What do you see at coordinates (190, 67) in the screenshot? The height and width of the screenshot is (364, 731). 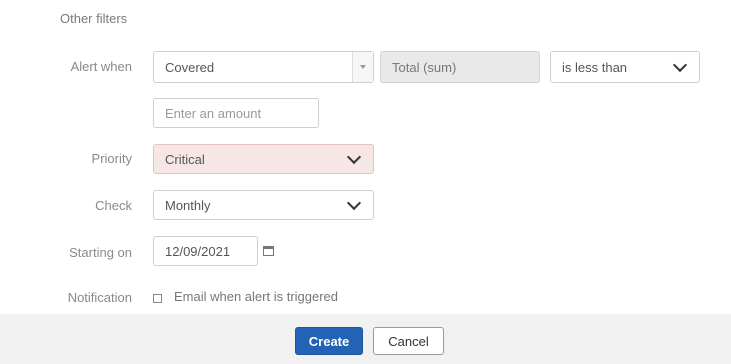 I see `alert-field-value: Covered` at bounding box center [190, 67].